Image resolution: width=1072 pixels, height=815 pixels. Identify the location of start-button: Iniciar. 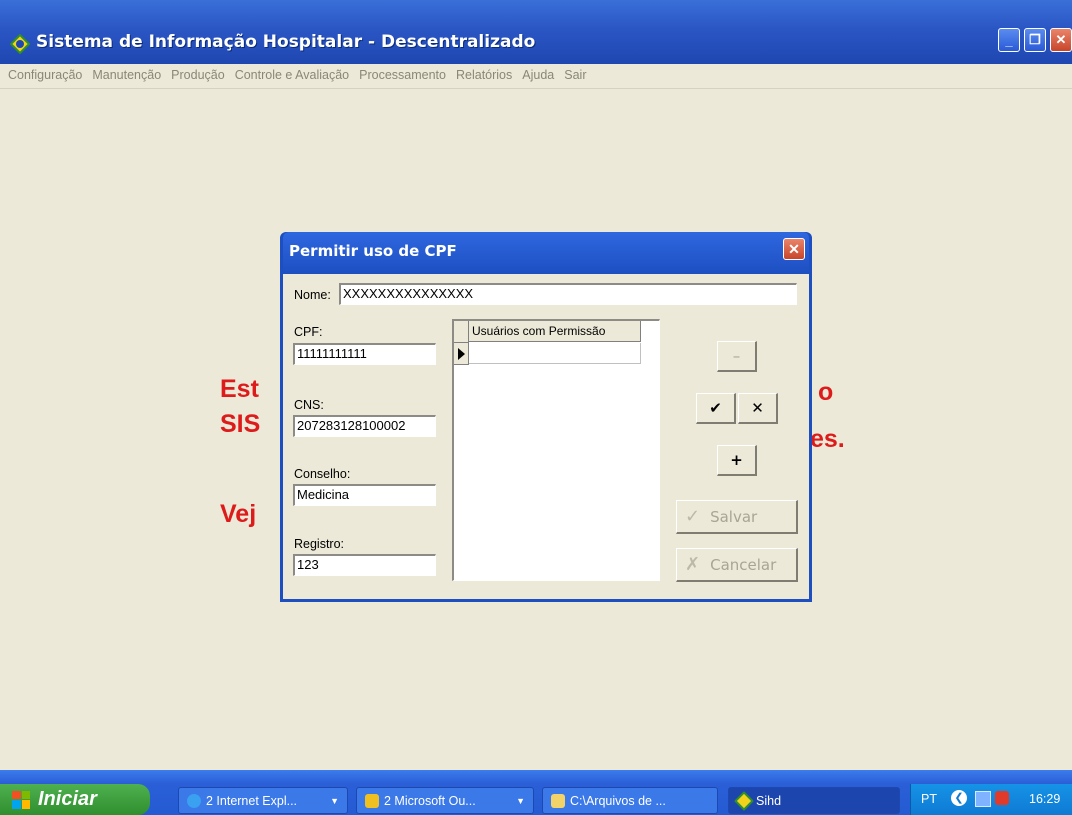
(75, 799).